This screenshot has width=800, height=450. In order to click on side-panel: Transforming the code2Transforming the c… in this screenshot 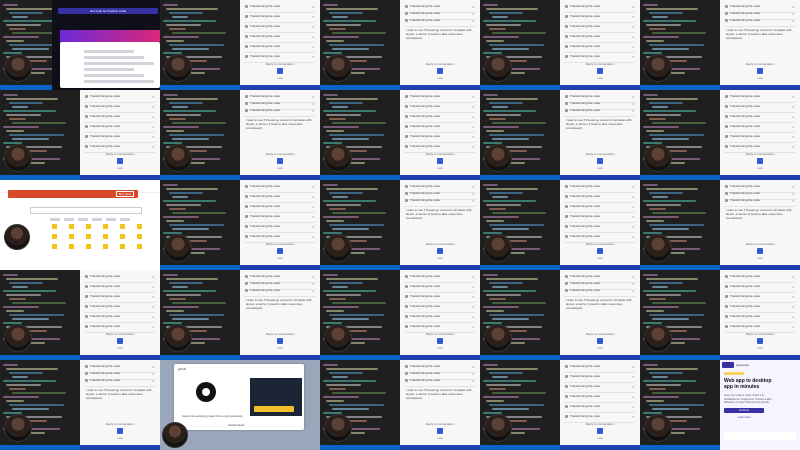, I will do `click(600, 135)`.